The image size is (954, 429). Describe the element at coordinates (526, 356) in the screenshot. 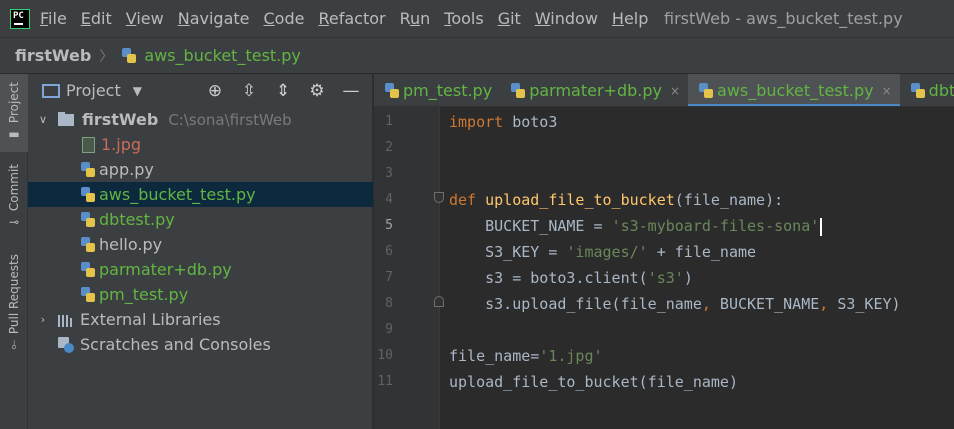

I see `code-line: file_name='1.jpg'` at that location.